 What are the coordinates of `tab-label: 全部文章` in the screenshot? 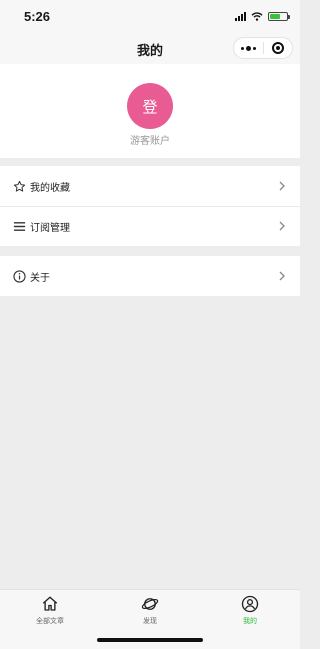 It's located at (50, 621).